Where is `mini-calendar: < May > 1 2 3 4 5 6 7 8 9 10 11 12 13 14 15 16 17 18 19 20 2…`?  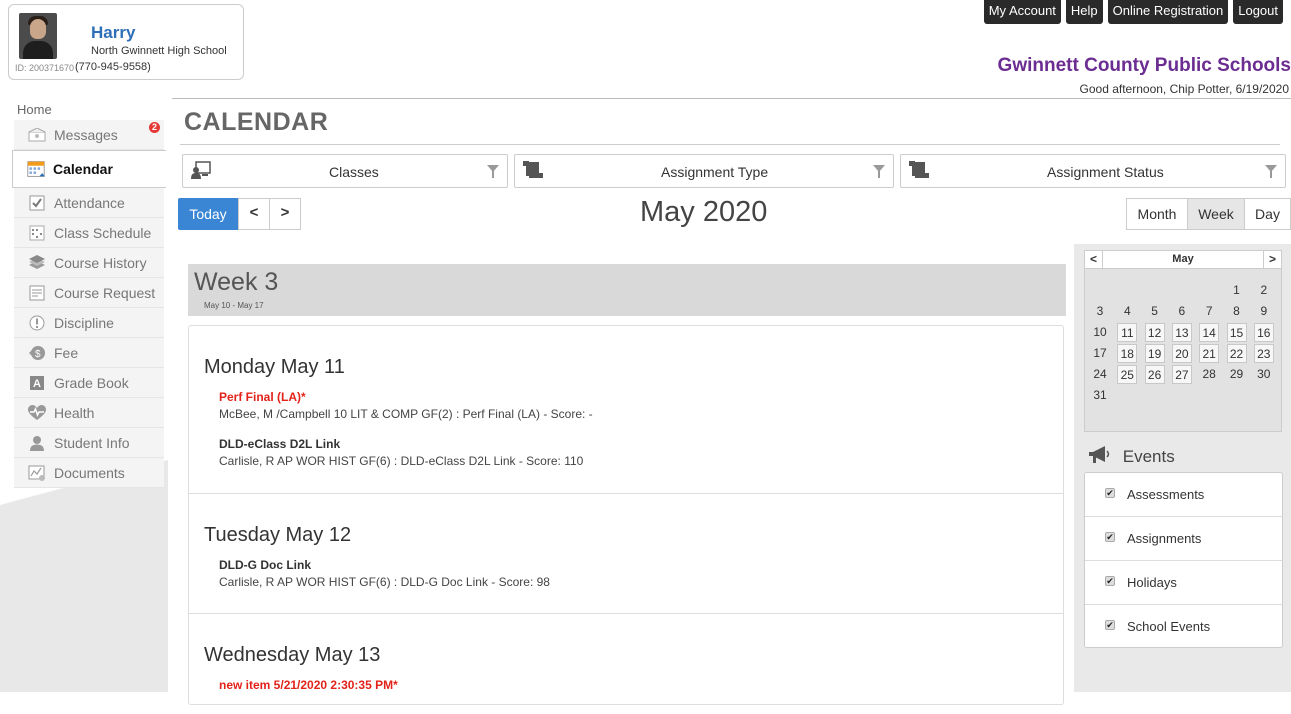
mini-calendar: < May > 1 2 3 4 5 6 7 8 9 10 11 12 13 14 15 16 17 18 19 20 2… is located at coordinates (1183, 341).